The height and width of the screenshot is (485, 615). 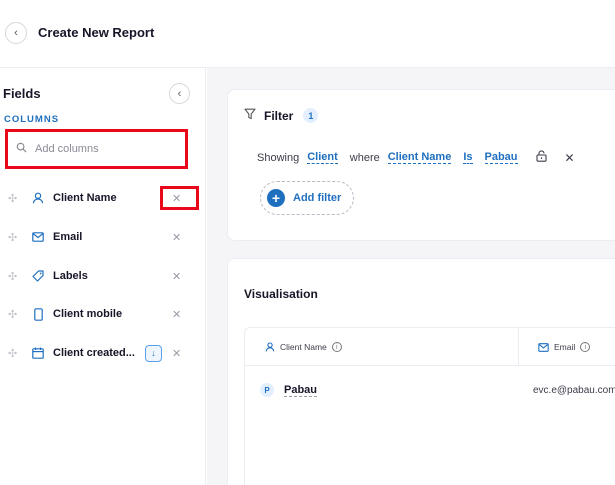 What do you see at coordinates (430, 389) in the screenshot?
I see `table-row: P Pabau evc.e@pabau.com` at bounding box center [430, 389].